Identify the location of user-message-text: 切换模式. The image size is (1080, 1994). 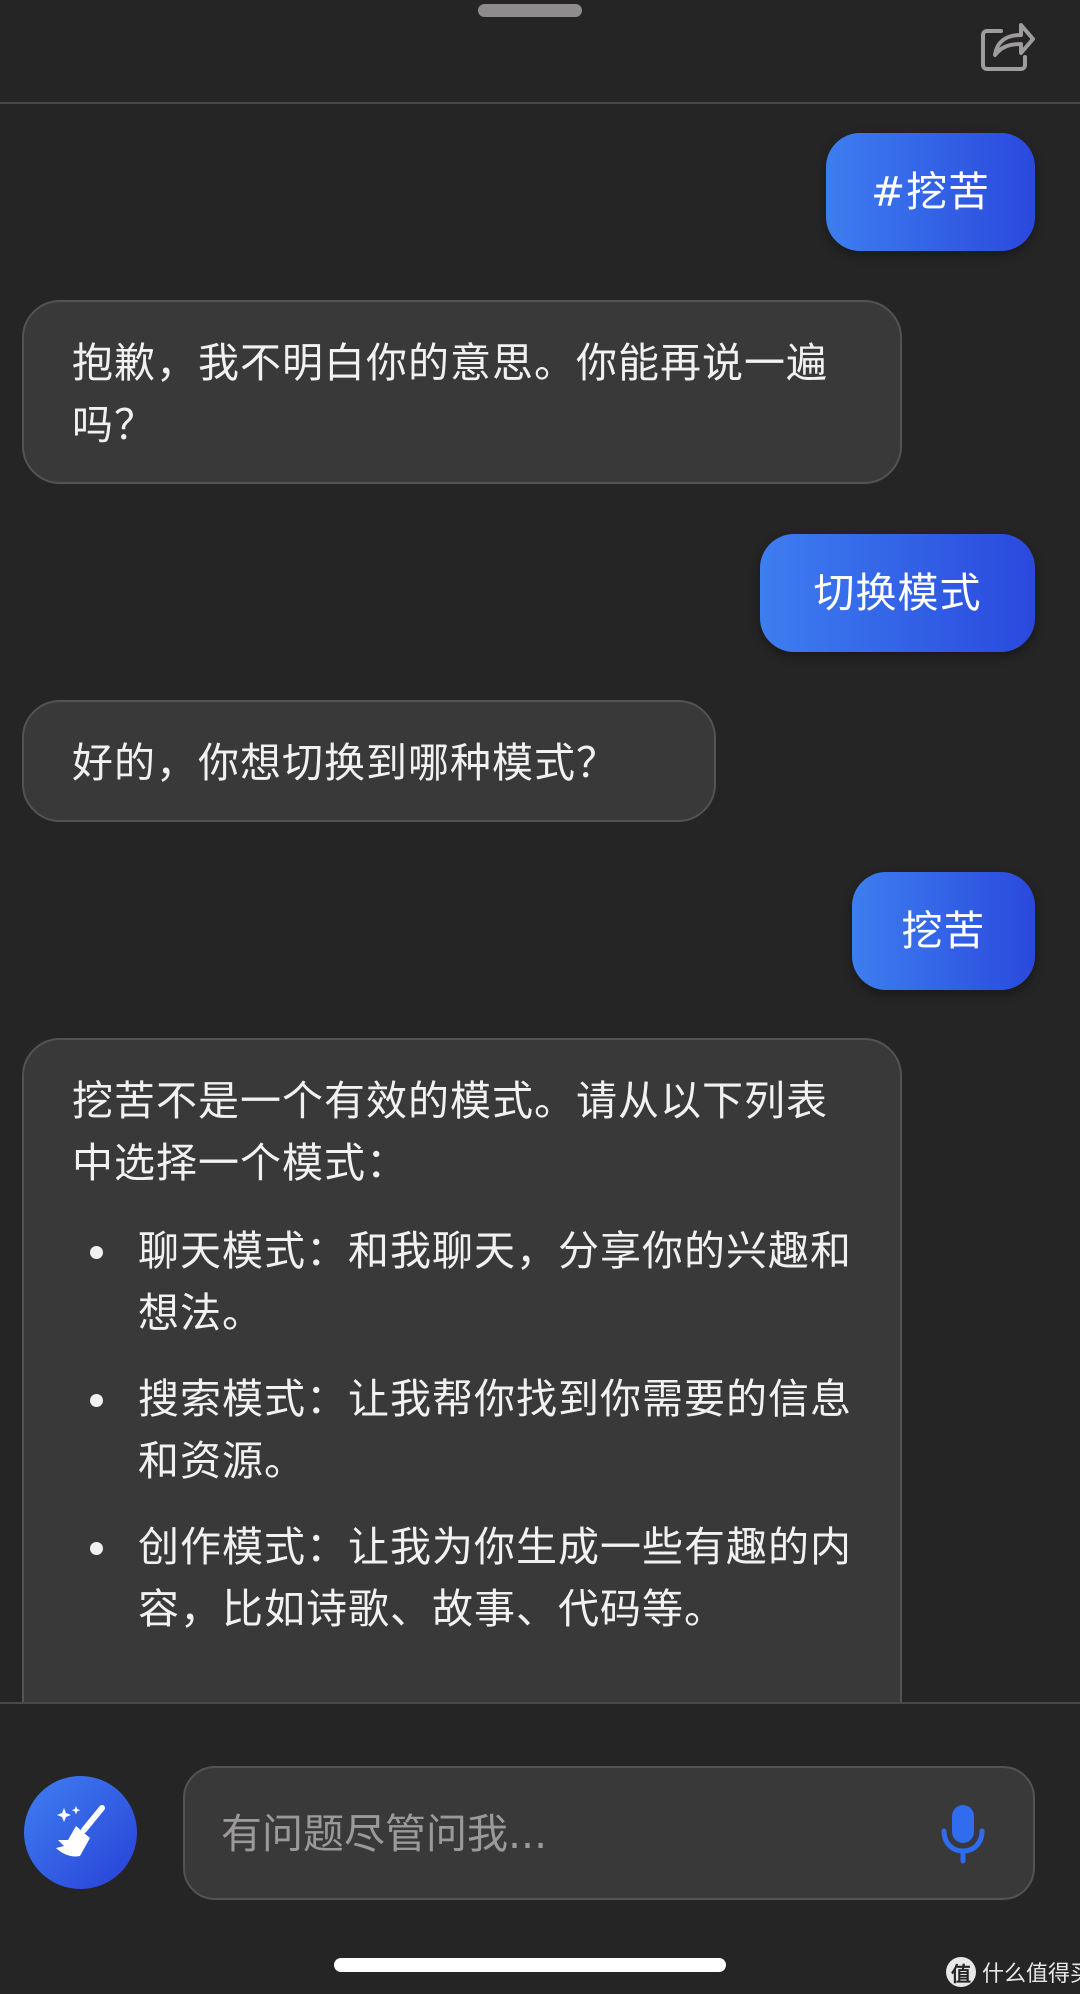
(897, 593).